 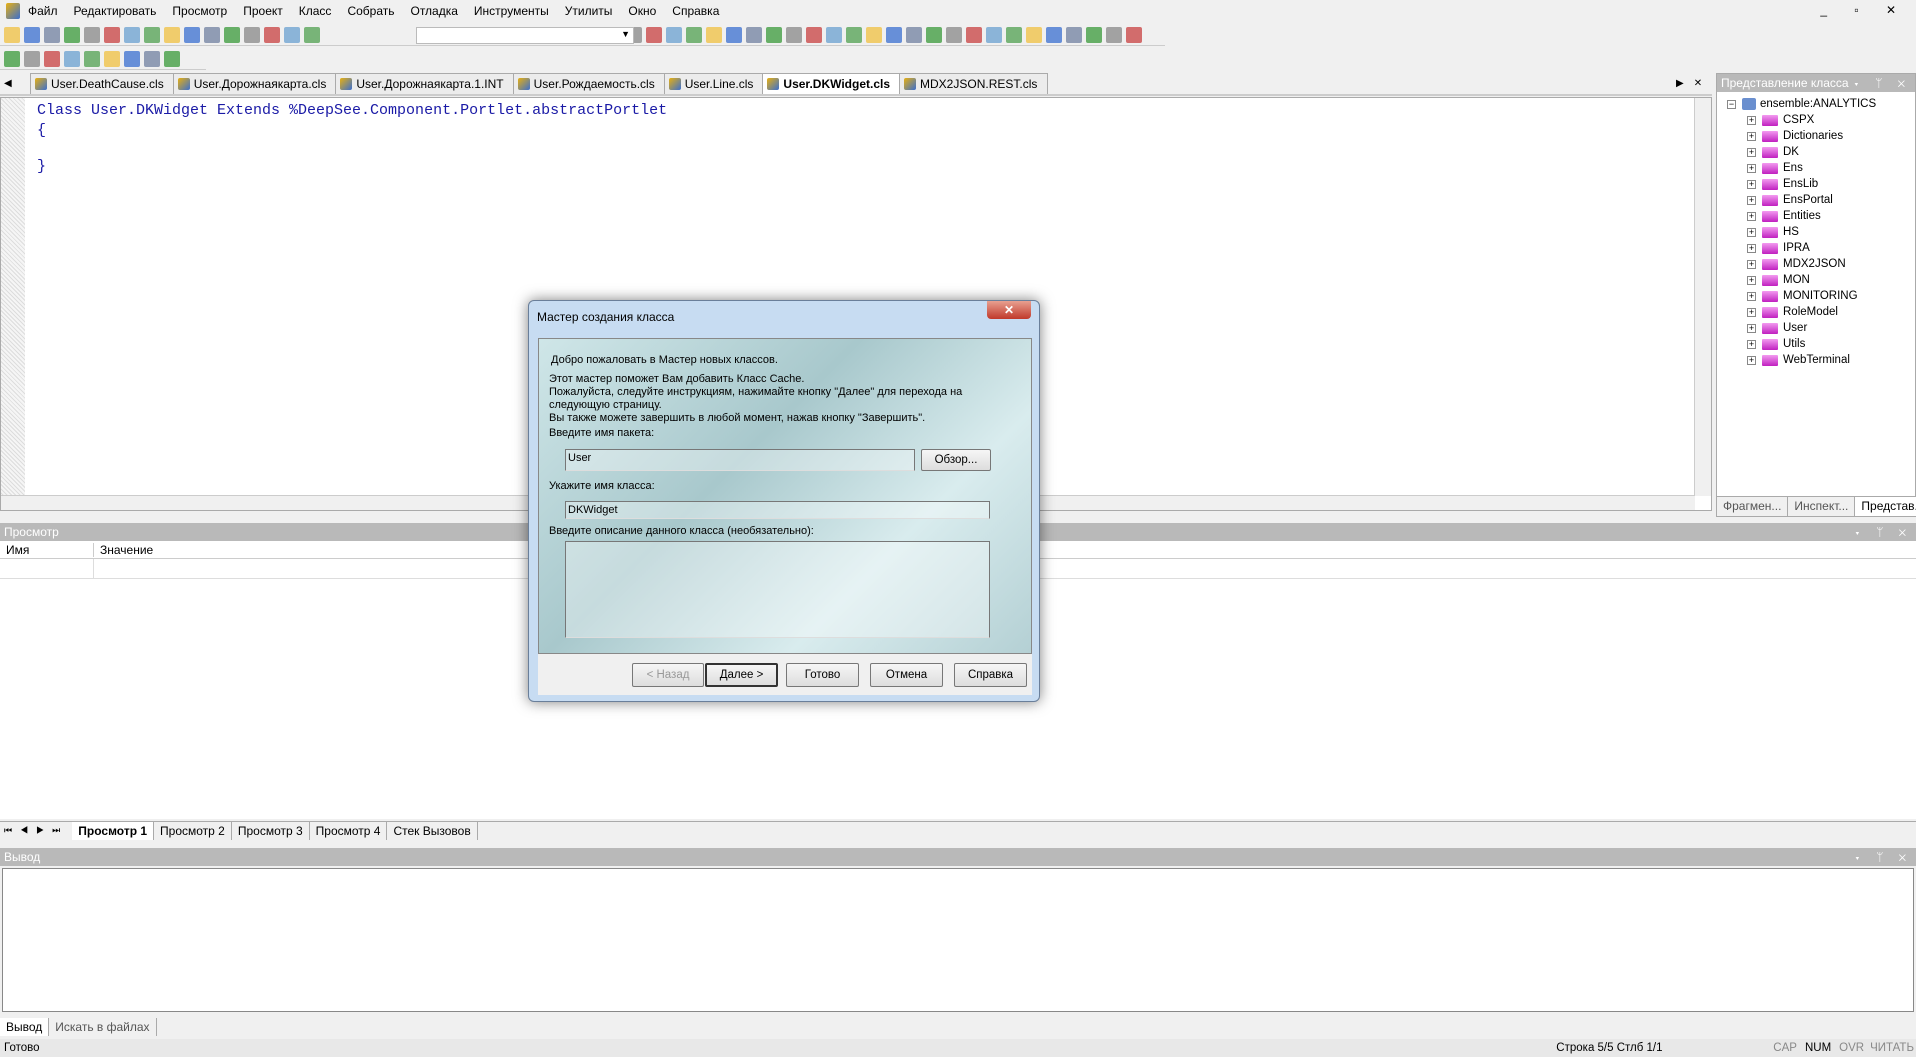 What do you see at coordinates (425, 83) in the screenshot?
I see `tab-file: User.Дорожнаякарта.1.INT` at bounding box center [425, 83].